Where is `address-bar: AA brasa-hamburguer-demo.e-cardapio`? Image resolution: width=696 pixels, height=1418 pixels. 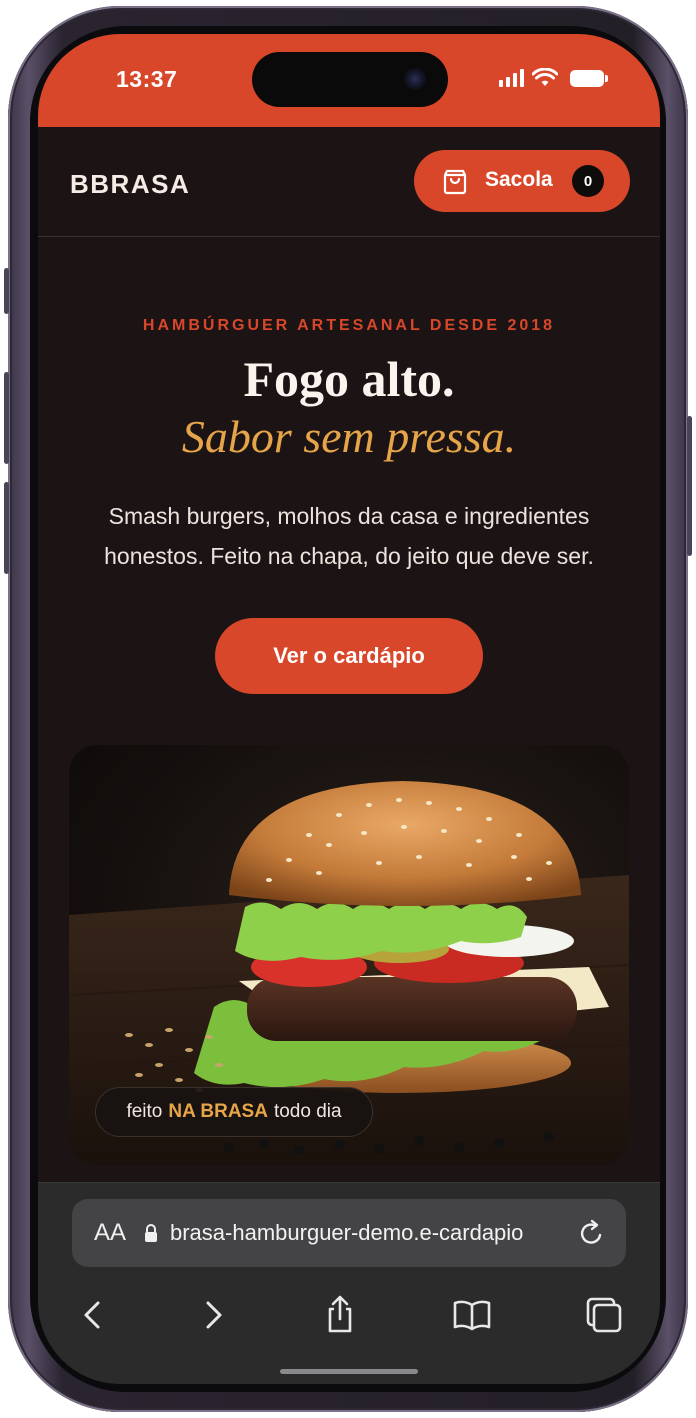 address-bar: AA brasa-hamburguer-demo.e-cardapio is located at coordinates (349, 1233).